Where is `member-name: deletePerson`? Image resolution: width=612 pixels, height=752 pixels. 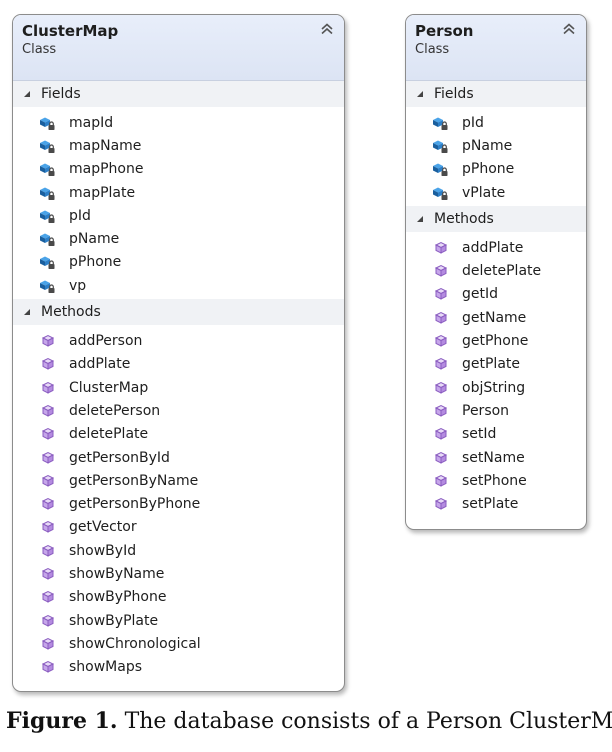
member-name: deletePerson is located at coordinates (115, 410).